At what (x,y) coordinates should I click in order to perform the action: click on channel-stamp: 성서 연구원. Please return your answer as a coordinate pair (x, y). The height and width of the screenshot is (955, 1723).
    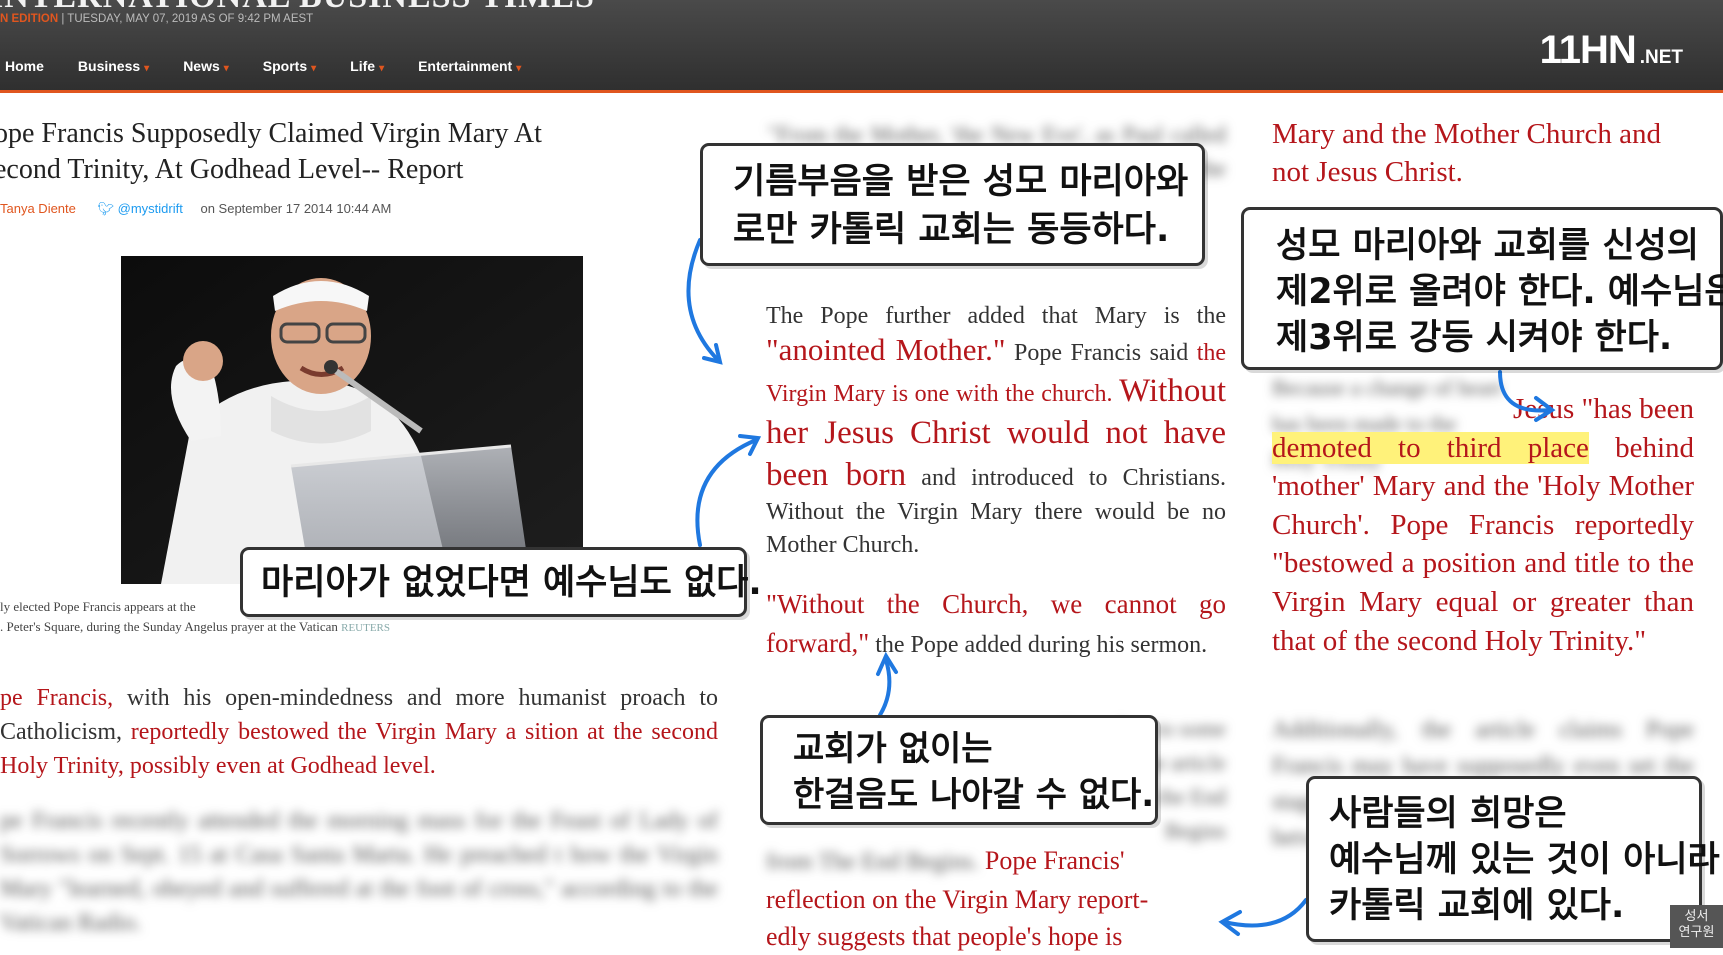
    Looking at the image, I should click on (1696, 926).